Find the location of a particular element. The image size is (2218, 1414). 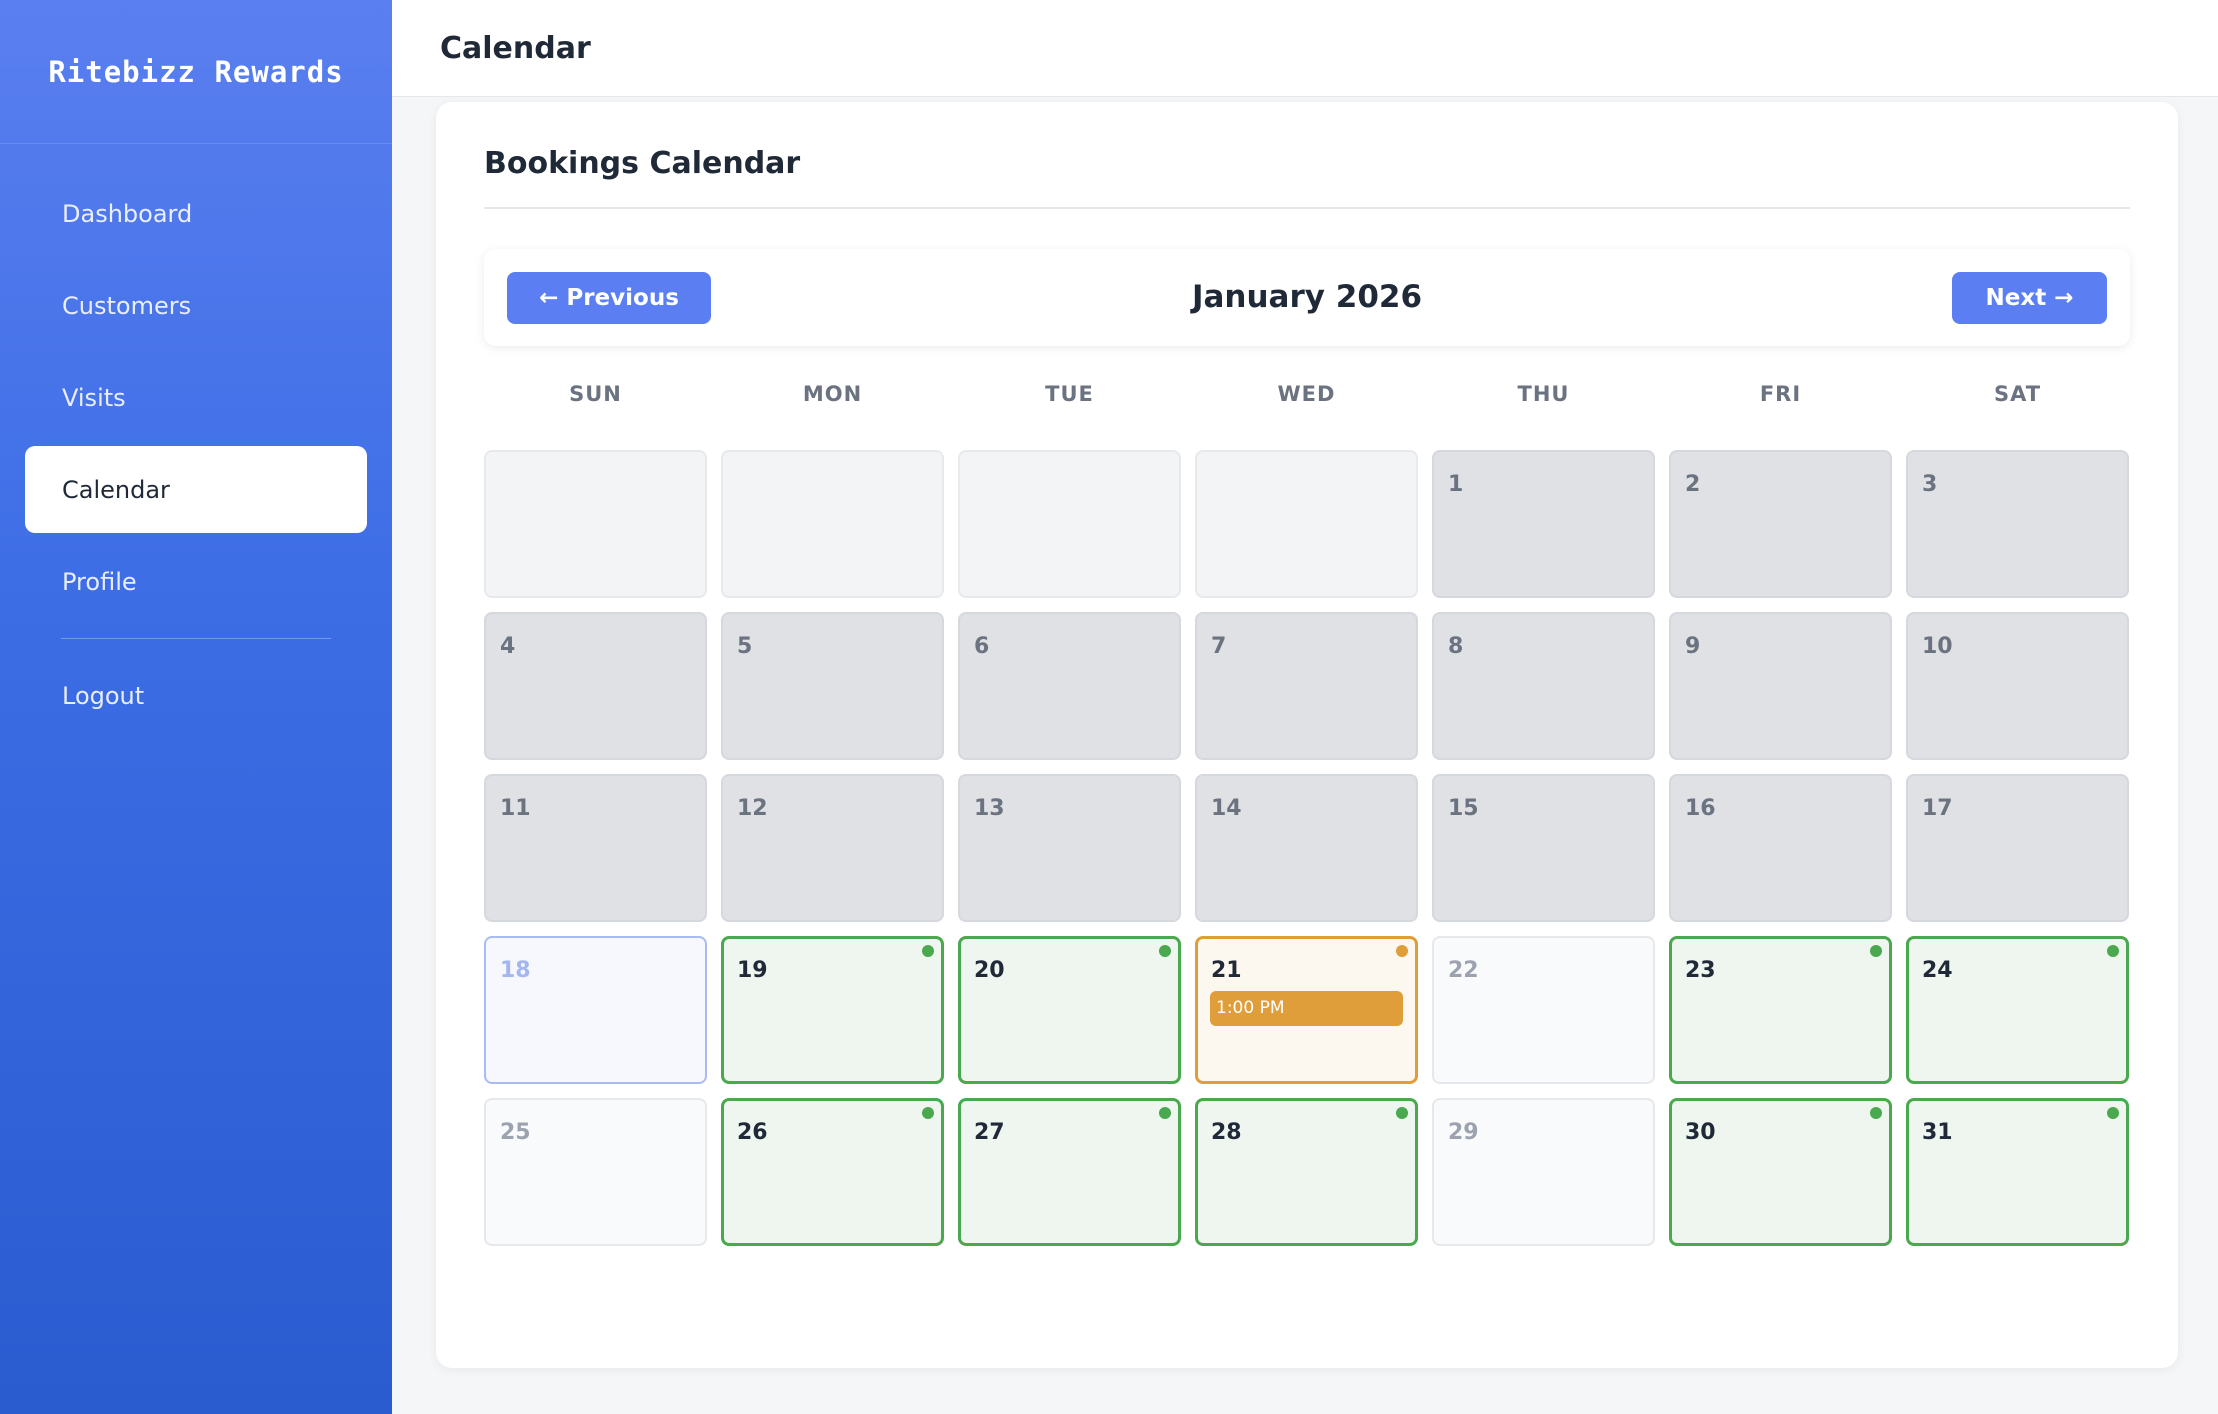

day-number: 7 is located at coordinates (1219, 646).